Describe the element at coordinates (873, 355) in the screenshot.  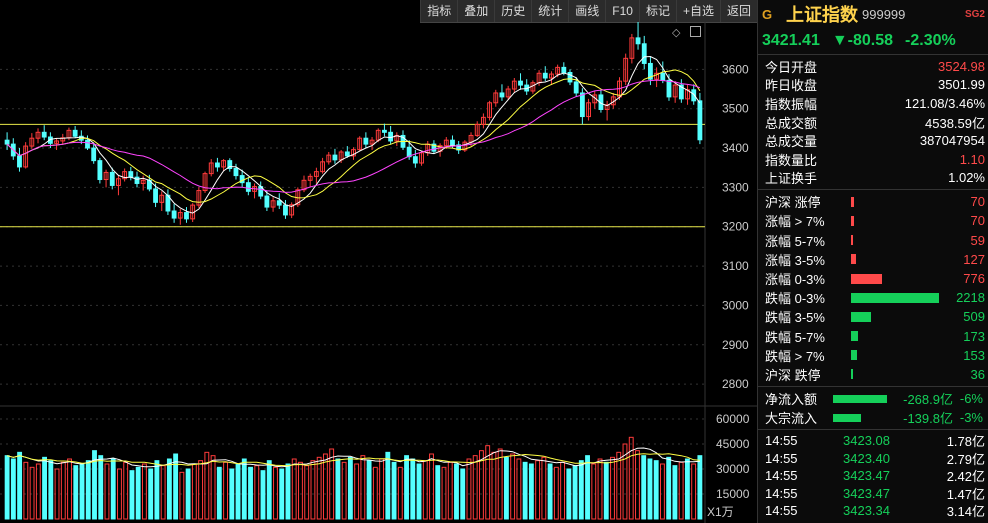
I see `breadth-row: 跌幅 > 7% 153` at that location.